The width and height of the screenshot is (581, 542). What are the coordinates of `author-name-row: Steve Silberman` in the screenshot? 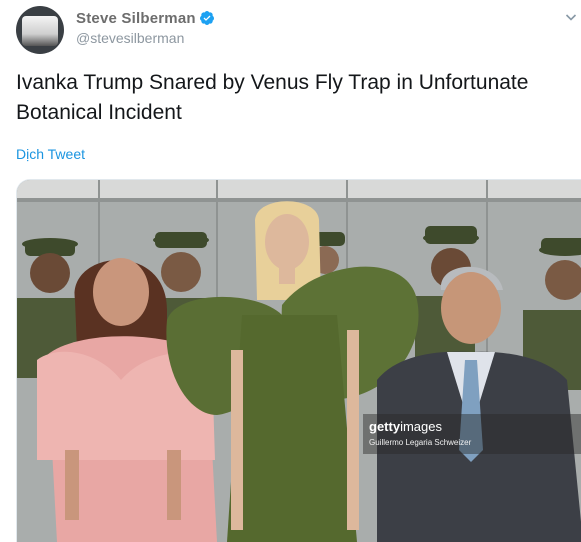 It's located at (145, 18).